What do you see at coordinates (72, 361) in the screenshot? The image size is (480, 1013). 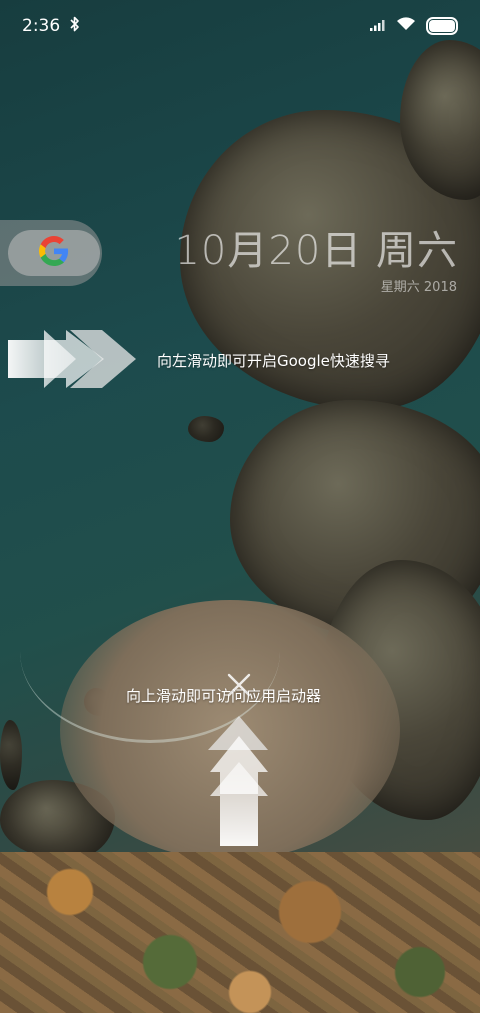 I see `swipe-left-arrows-icon` at bounding box center [72, 361].